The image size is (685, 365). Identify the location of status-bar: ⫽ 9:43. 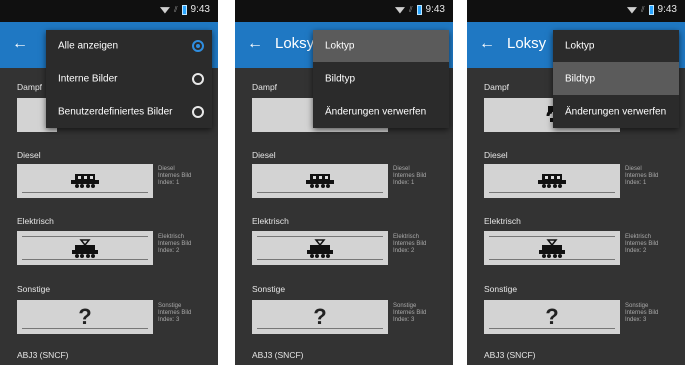
(109, 11).